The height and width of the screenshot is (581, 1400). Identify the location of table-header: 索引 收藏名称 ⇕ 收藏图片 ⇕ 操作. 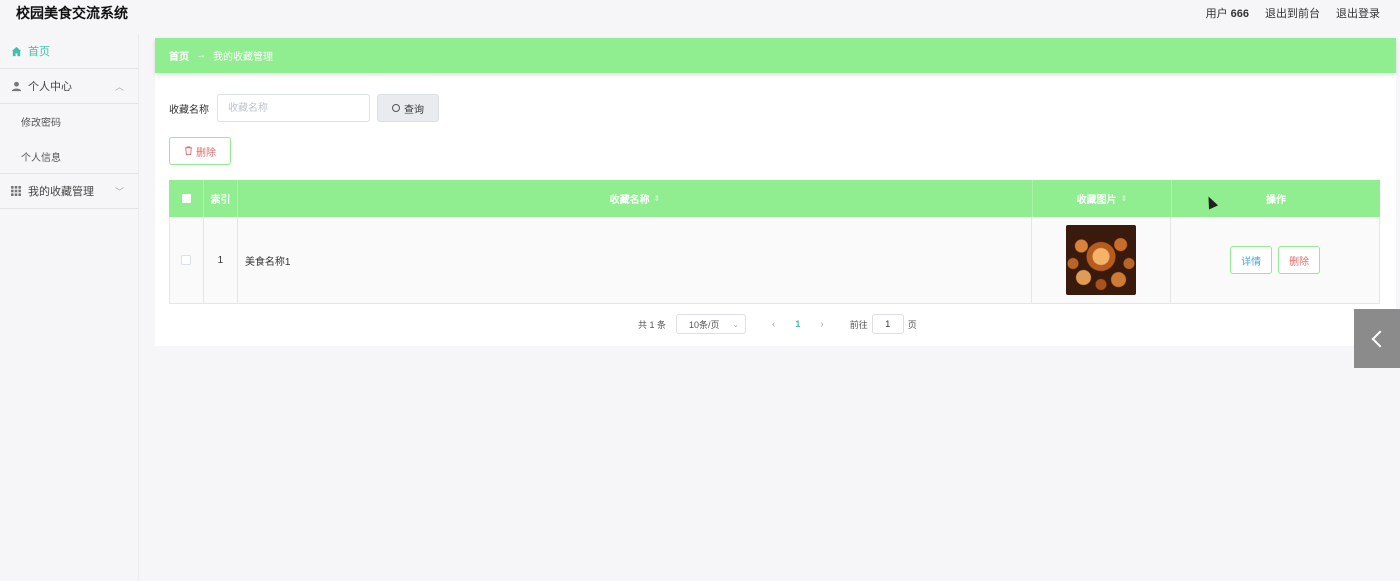
(774, 198).